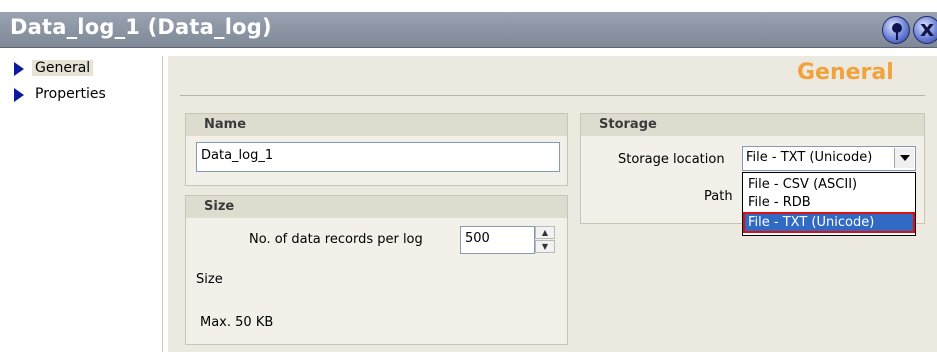  What do you see at coordinates (141, 27) in the screenshot?
I see `window-title: Data_log_1 (Data_log)` at bounding box center [141, 27].